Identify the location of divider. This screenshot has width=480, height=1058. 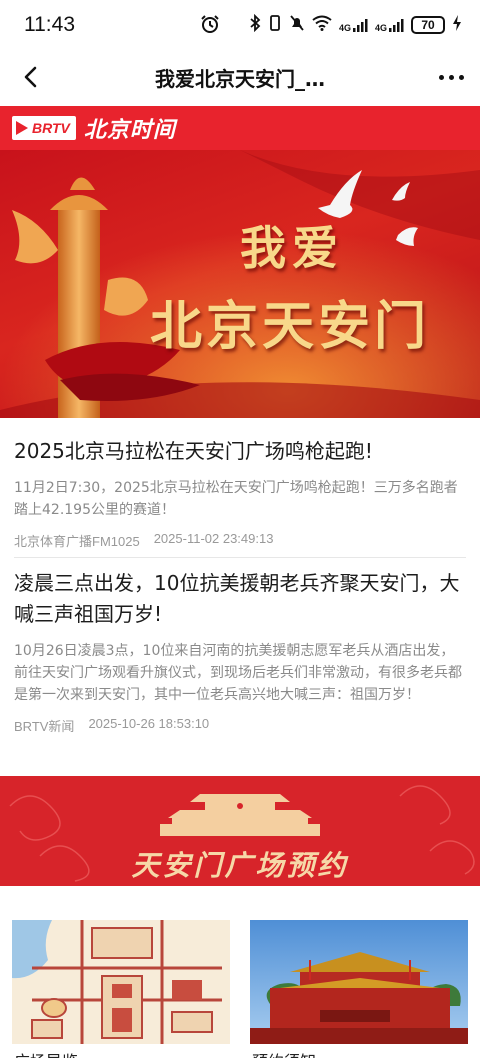
(240, 557).